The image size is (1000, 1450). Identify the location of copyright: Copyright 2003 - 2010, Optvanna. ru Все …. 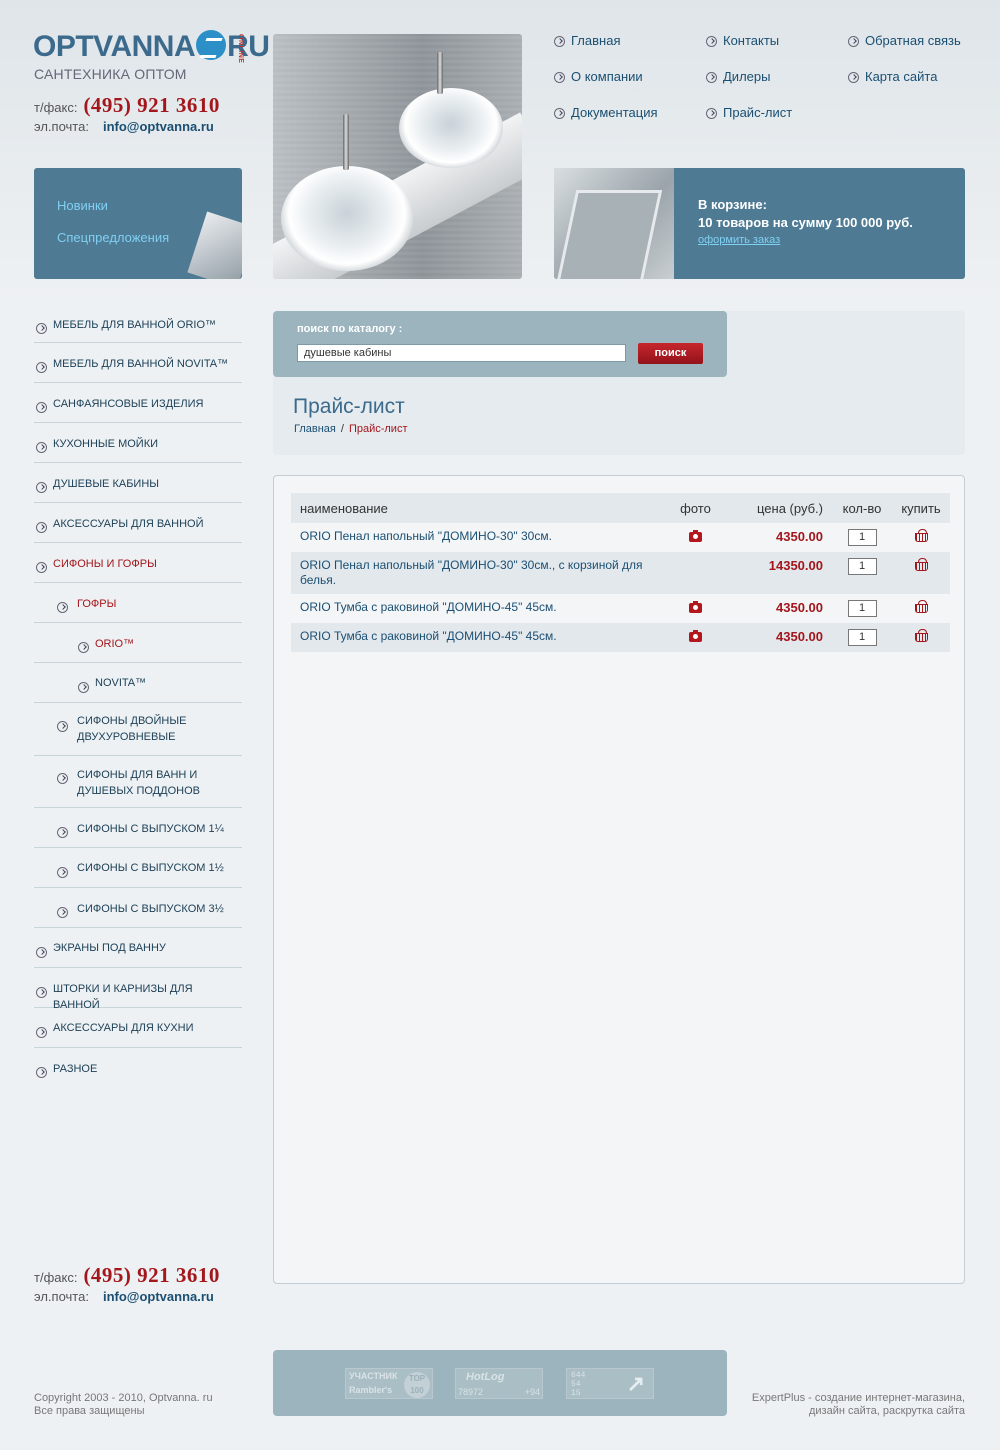
(123, 1404).